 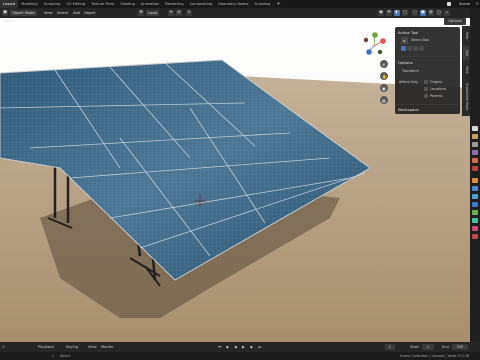 What do you see at coordinates (475, 152) in the screenshot?
I see `view-layer-icon` at bounding box center [475, 152].